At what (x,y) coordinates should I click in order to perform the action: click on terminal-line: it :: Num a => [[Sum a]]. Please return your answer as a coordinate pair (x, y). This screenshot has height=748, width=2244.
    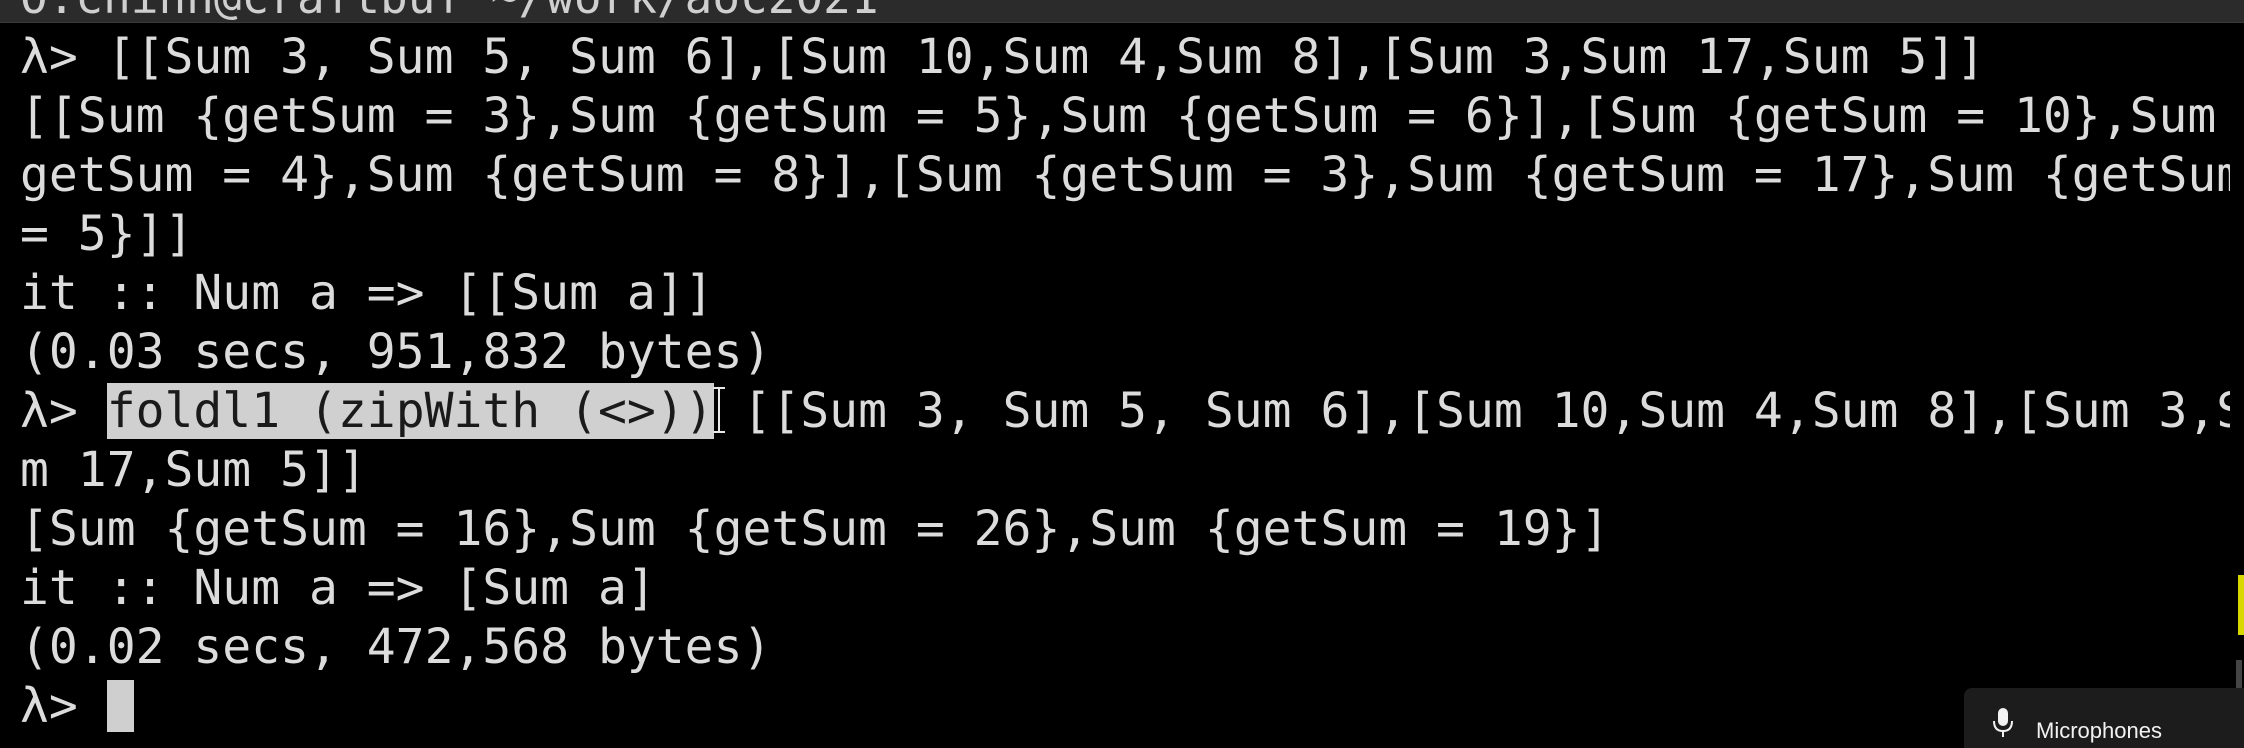
    Looking at the image, I should click on (367, 293).